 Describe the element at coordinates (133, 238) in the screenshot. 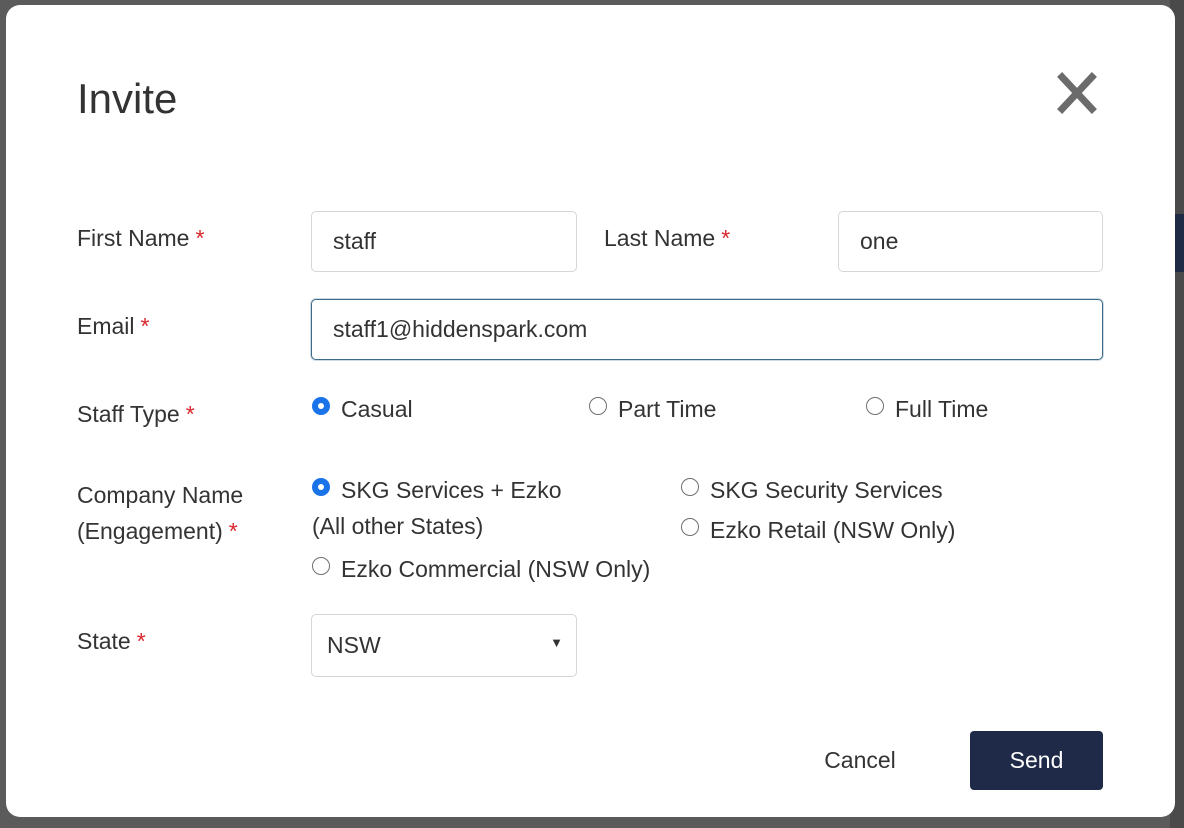

I see `first-name-label-text: First Name` at that location.